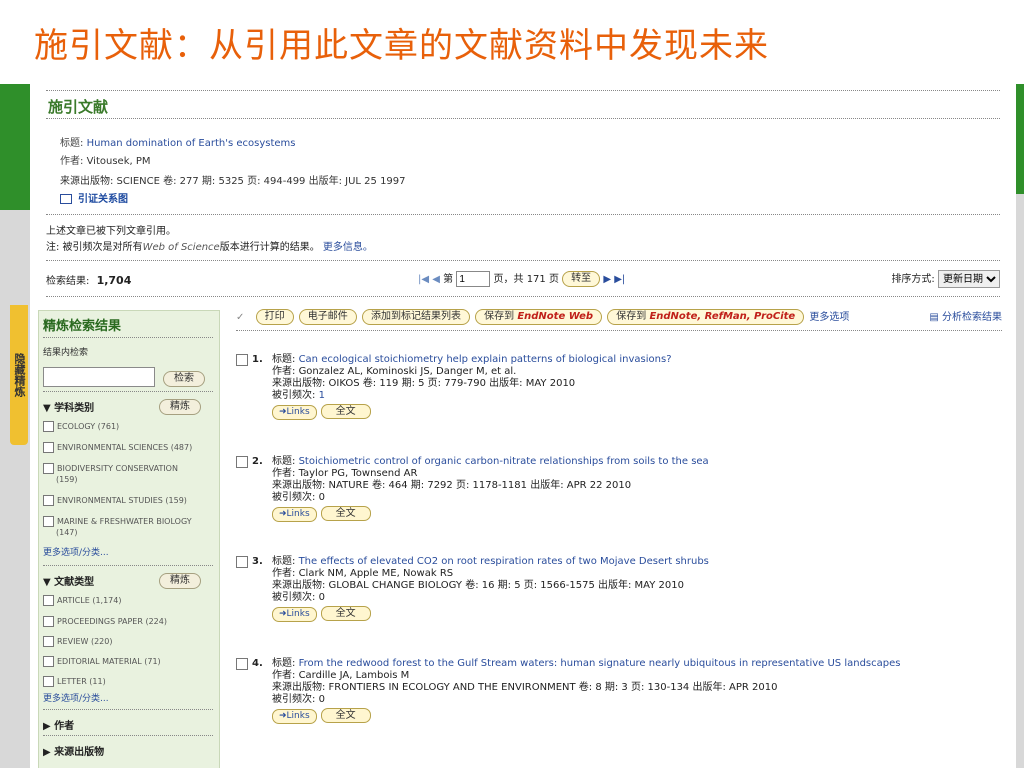  I want to click on search-within-input, so click(99, 377).